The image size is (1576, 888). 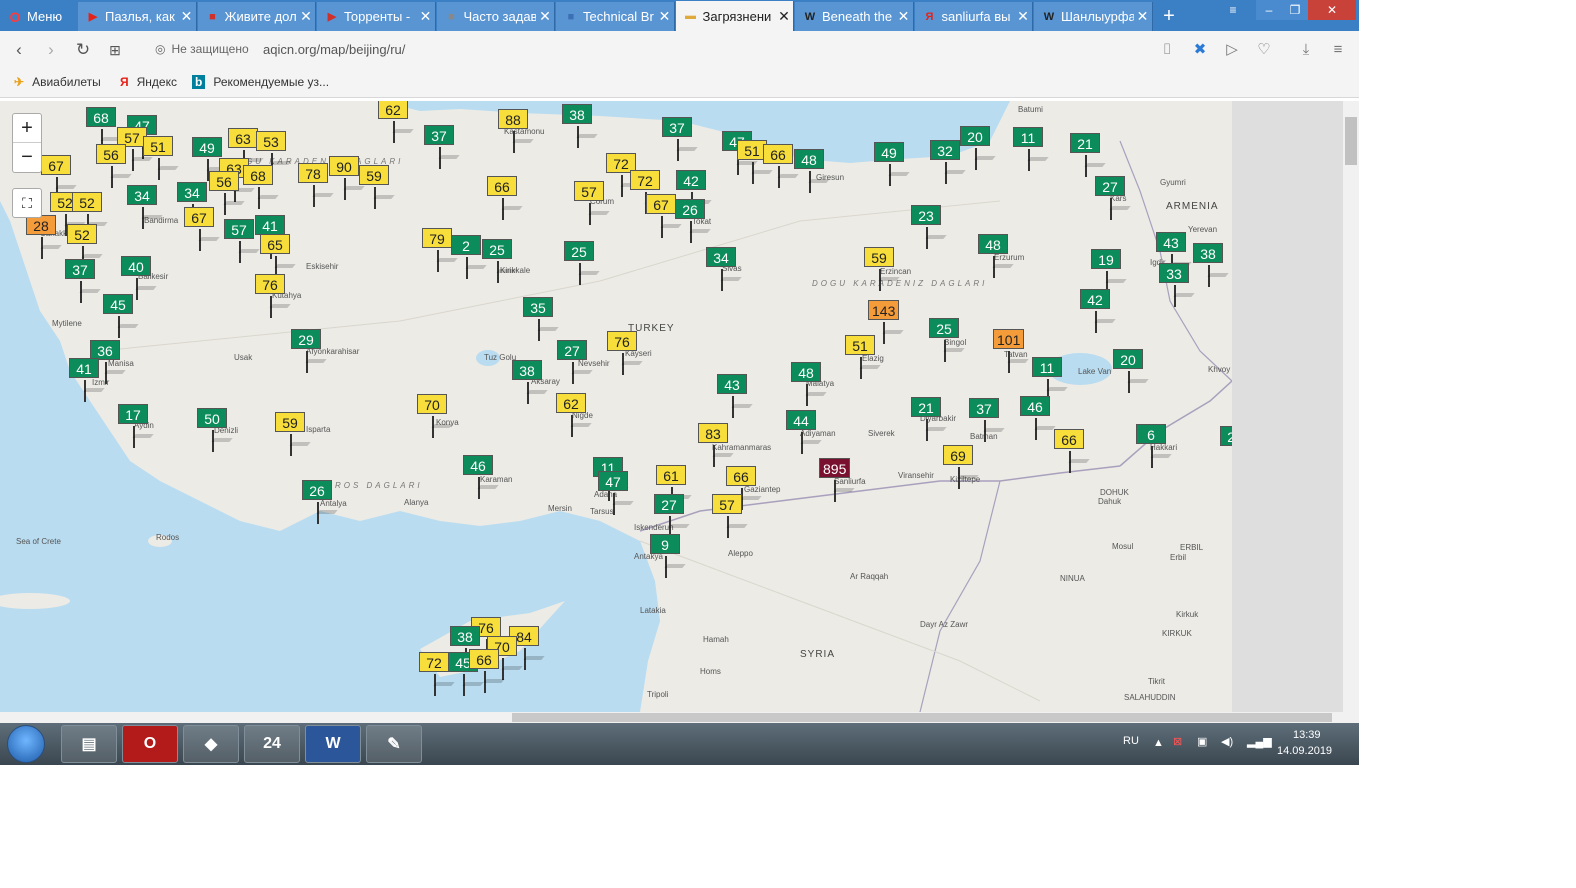 What do you see at coordinates (713, 433) in the screenshot?
I see `aqi-value-label: 83` at bounding box center [713, 433].